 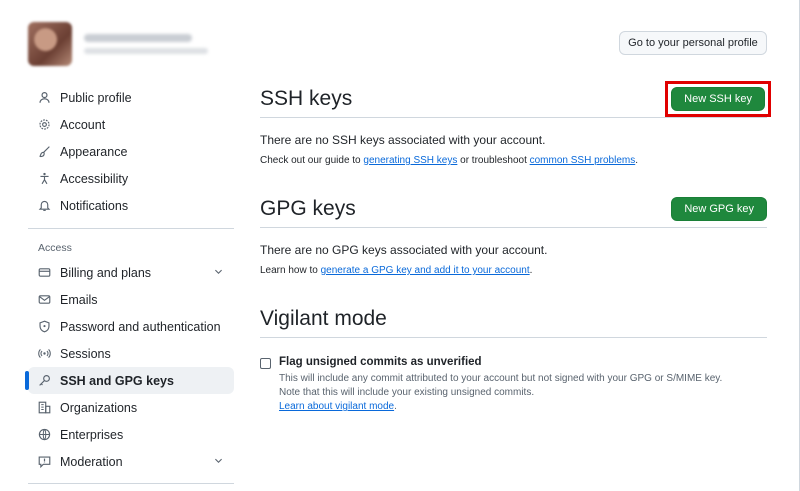 What do you see at coordinates (513, 362) in the screenshot?
I see `vigilant-option: Flag unsigned commits as unverified` at bounding box center [513, 362].